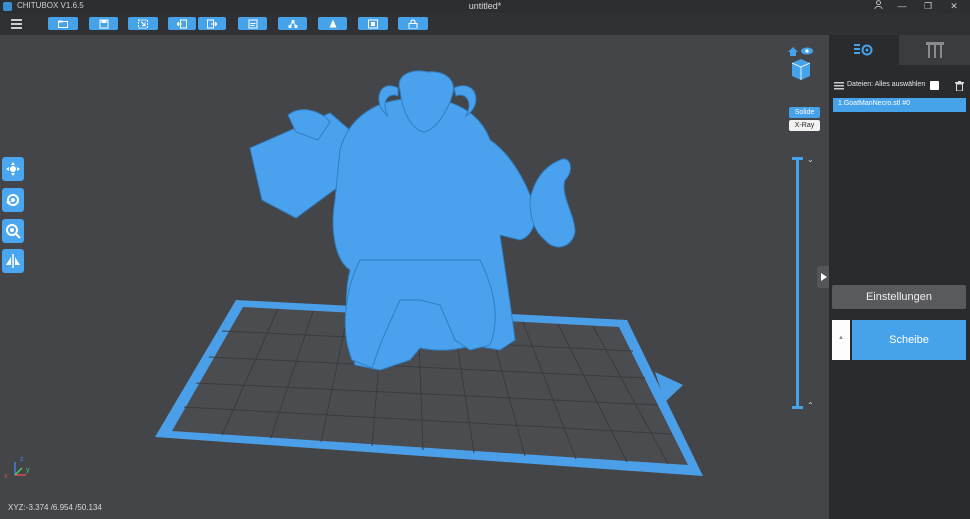 The width and height of the screenshot is (970, 519). What do you see at coordinates (182, 23) in the screenshot?
I see `undo-icon` at bounding box center [182, 23].